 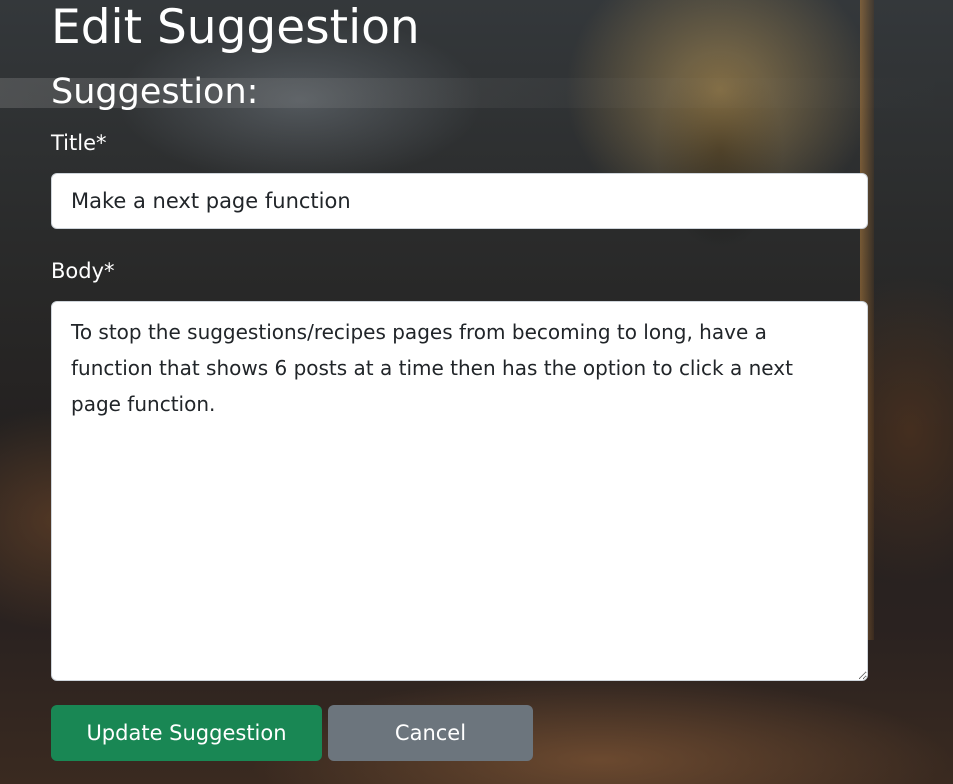 What do you see at coordinates (430, 733) in the screenshot?
I see `cancel-button: Cancel` at bounding box center [430, 733].